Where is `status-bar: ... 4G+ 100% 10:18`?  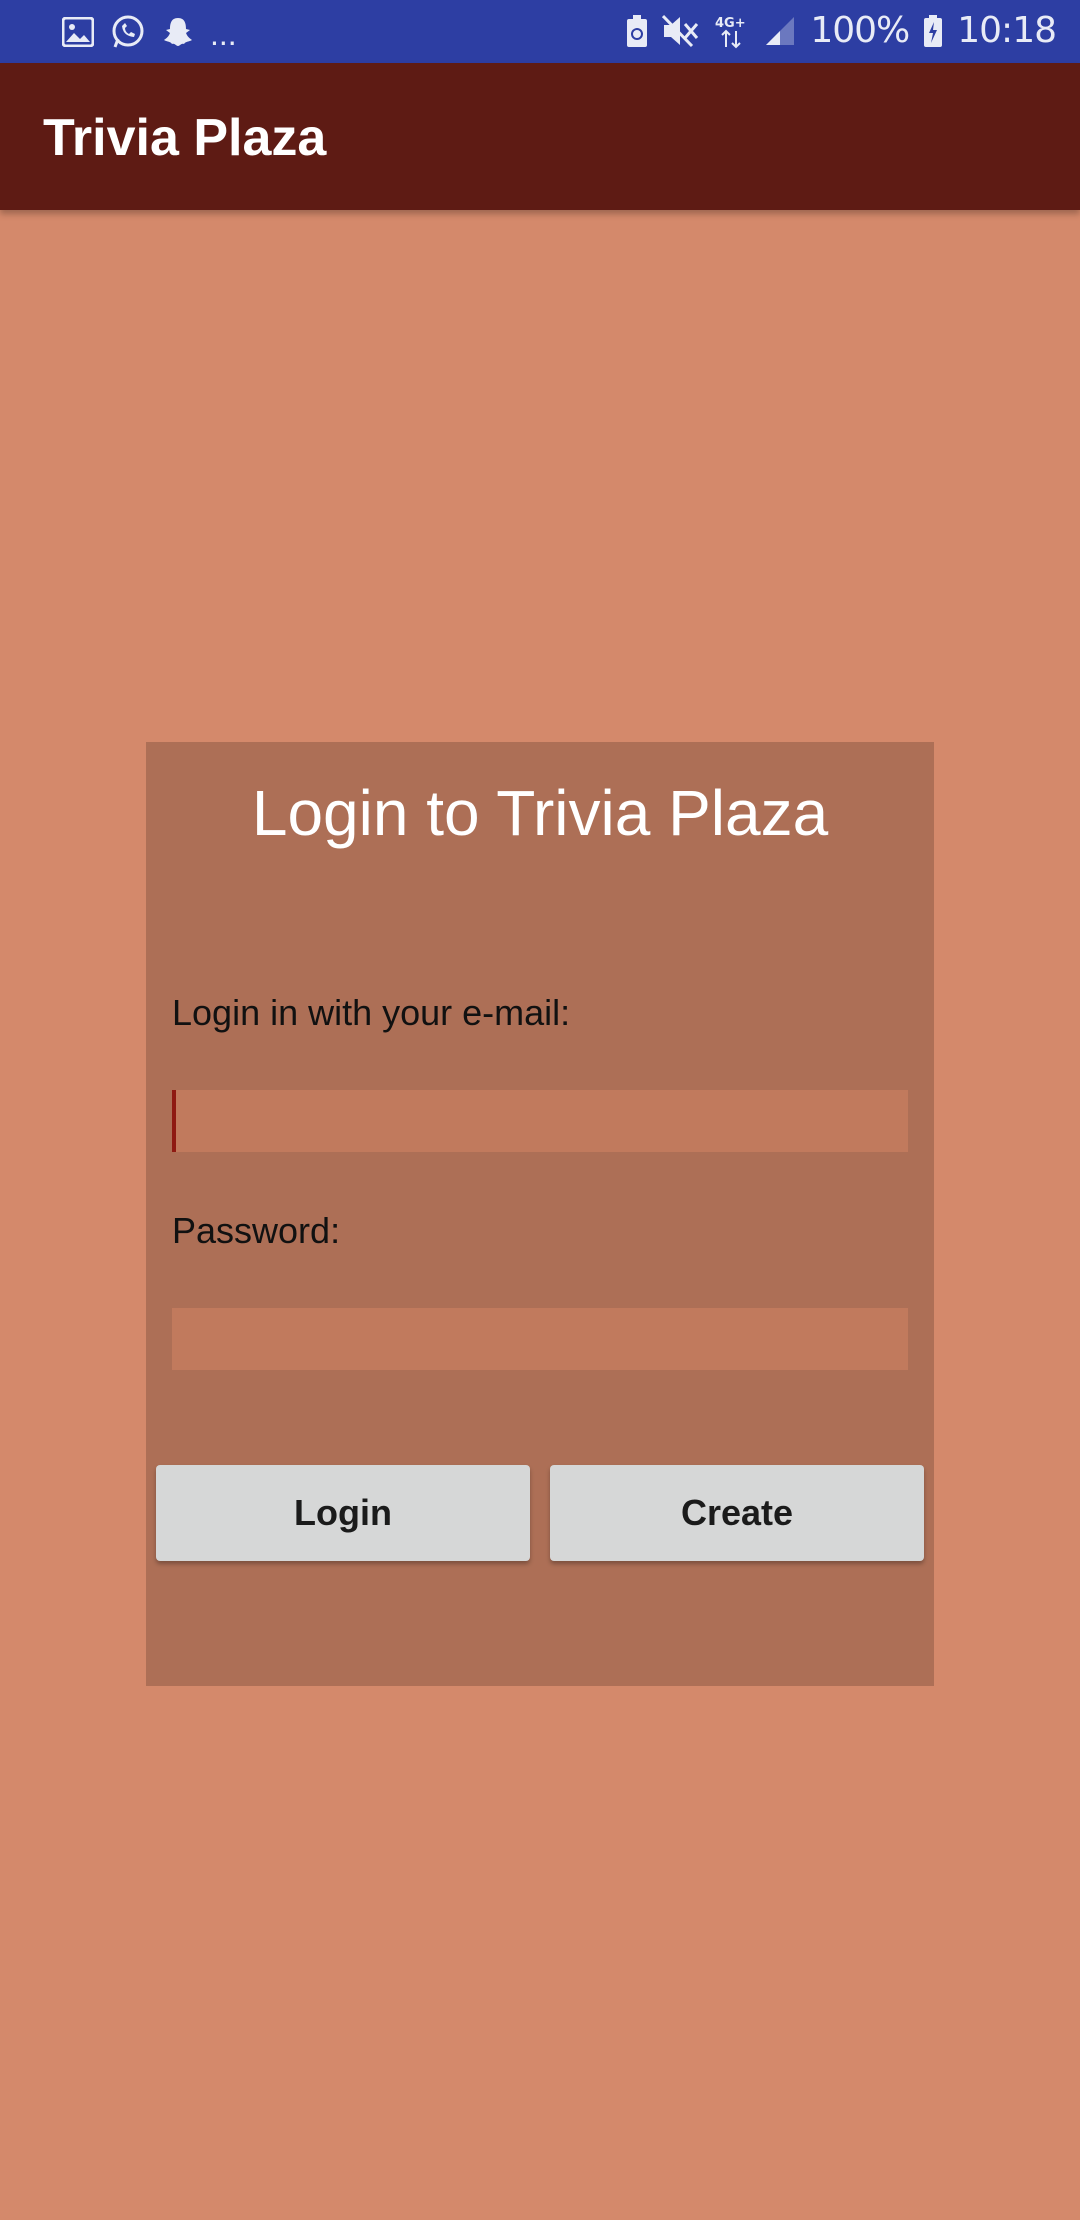 status-bar: ... 4G+ 100% 10:18 is located at coordinates (540, 31).